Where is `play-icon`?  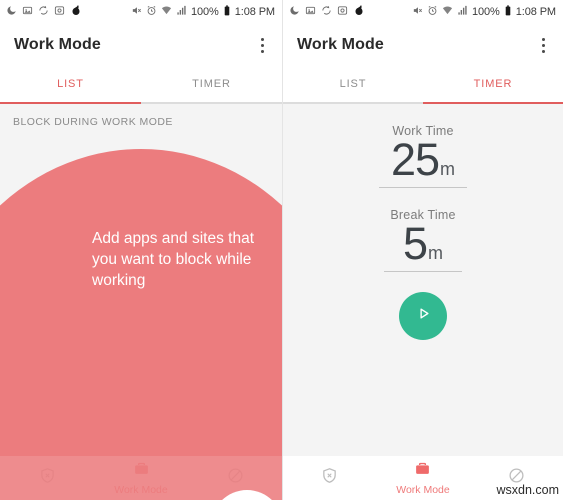 play-icon is located at coordinates (423, 316).